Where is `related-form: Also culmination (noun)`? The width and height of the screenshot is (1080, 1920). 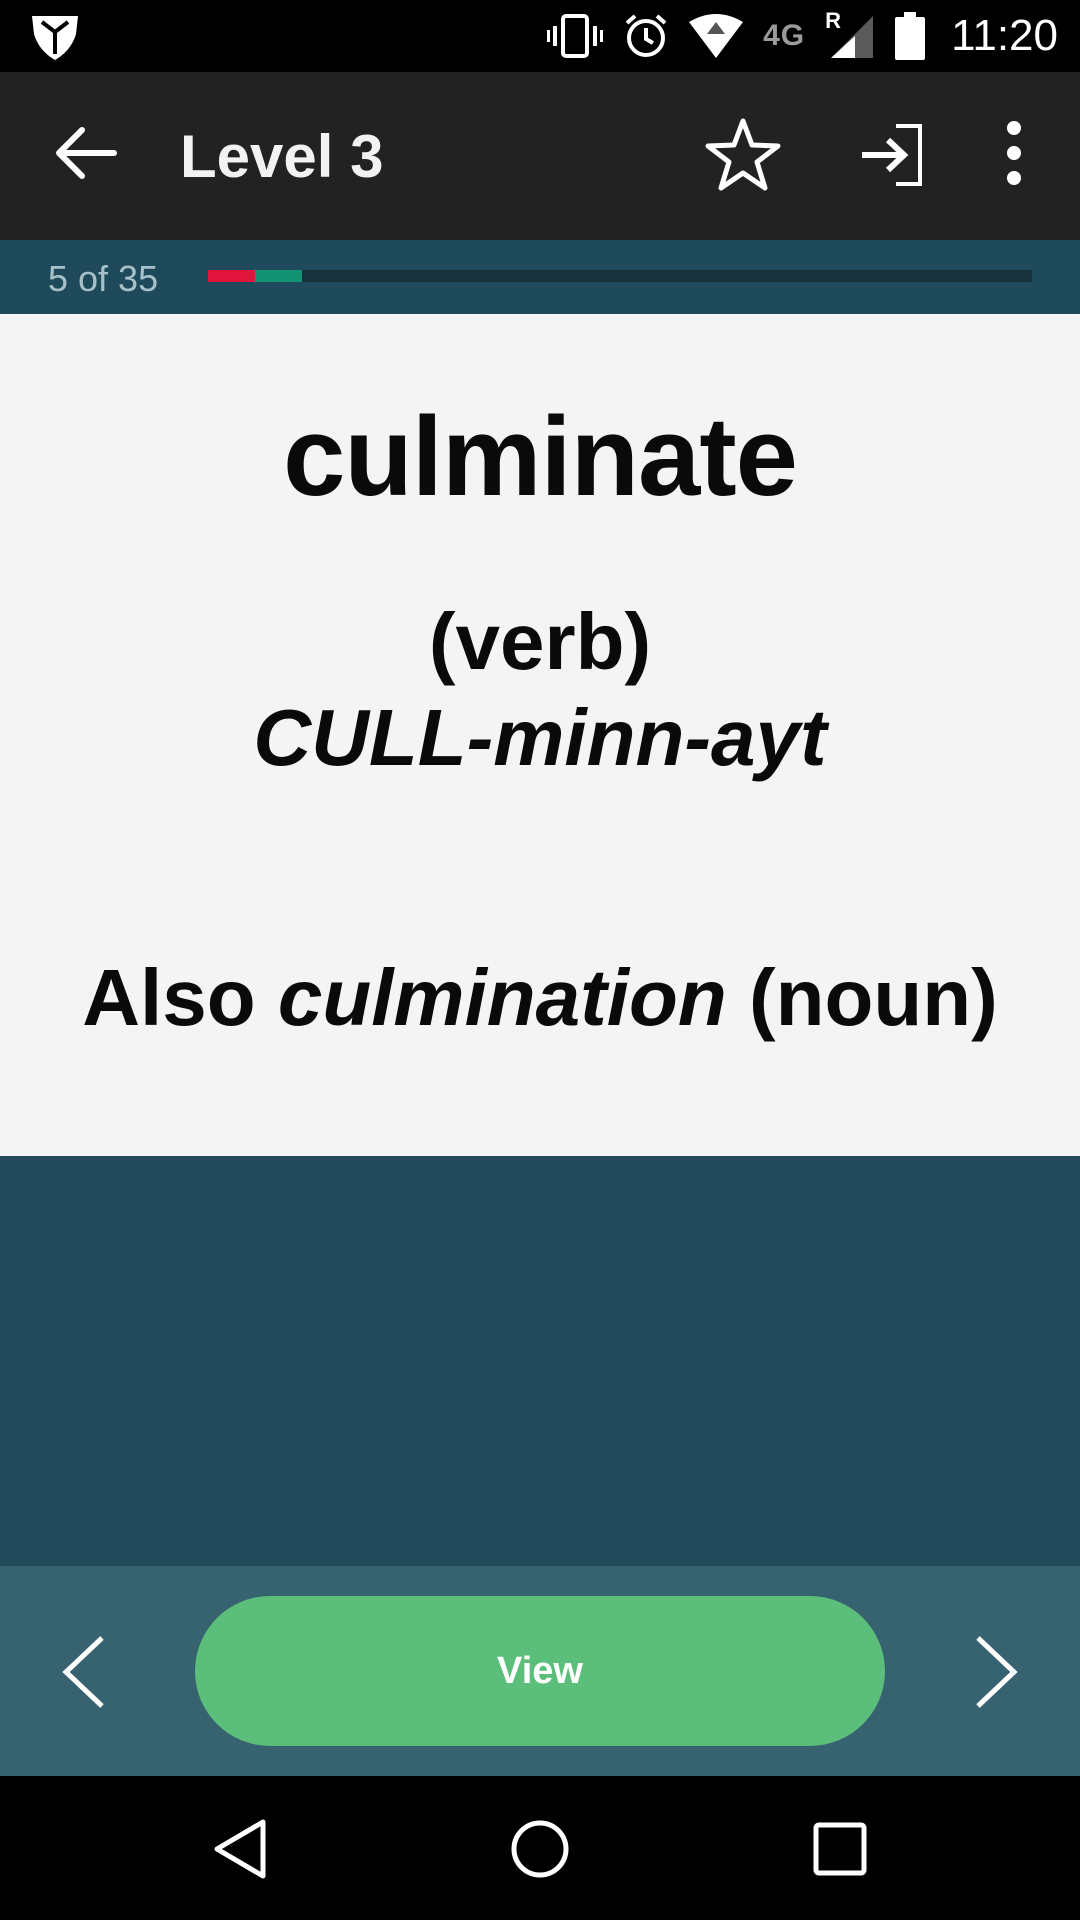
related-form: Also culmination (noun) is located at coordinates (540, 998).